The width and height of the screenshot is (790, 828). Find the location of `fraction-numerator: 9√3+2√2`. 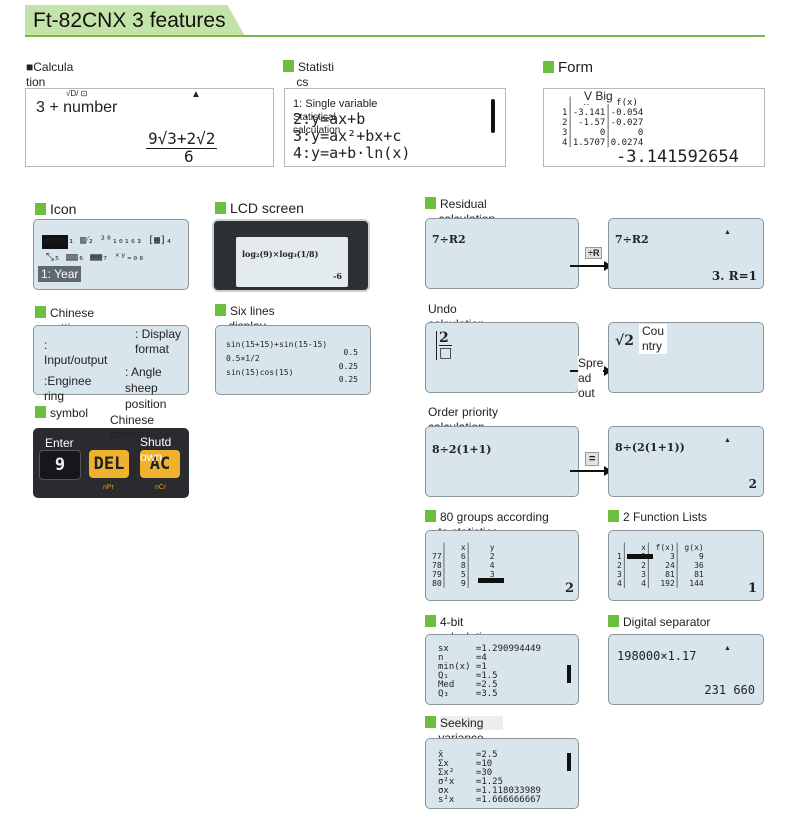

fraction-numerator: 9√3+2√2 is located at coordinates (182, 139).